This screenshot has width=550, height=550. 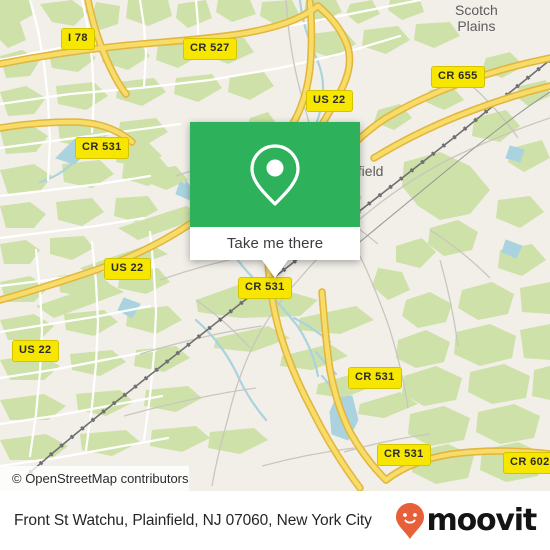 I want to click on popup-tail-pointer, so click(x=275, y=269).